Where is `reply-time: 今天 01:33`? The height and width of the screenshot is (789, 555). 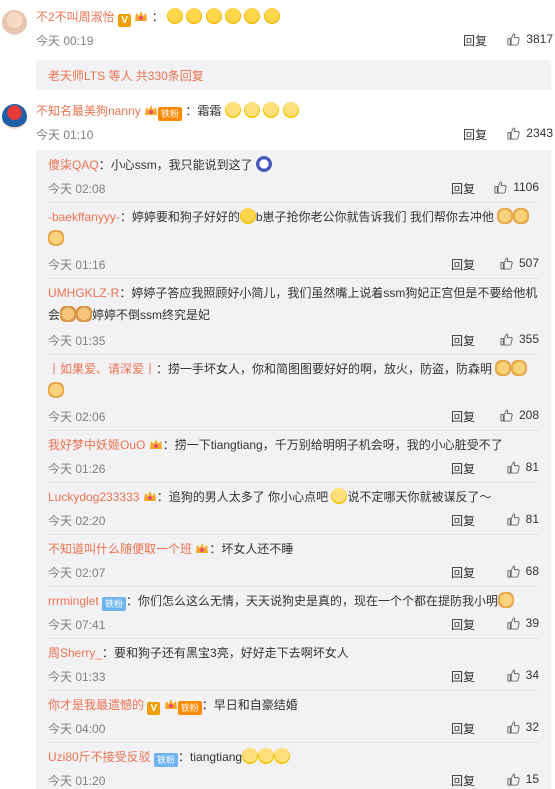
reply-time: 今天 01:33 is located at coordinates (77, 677).